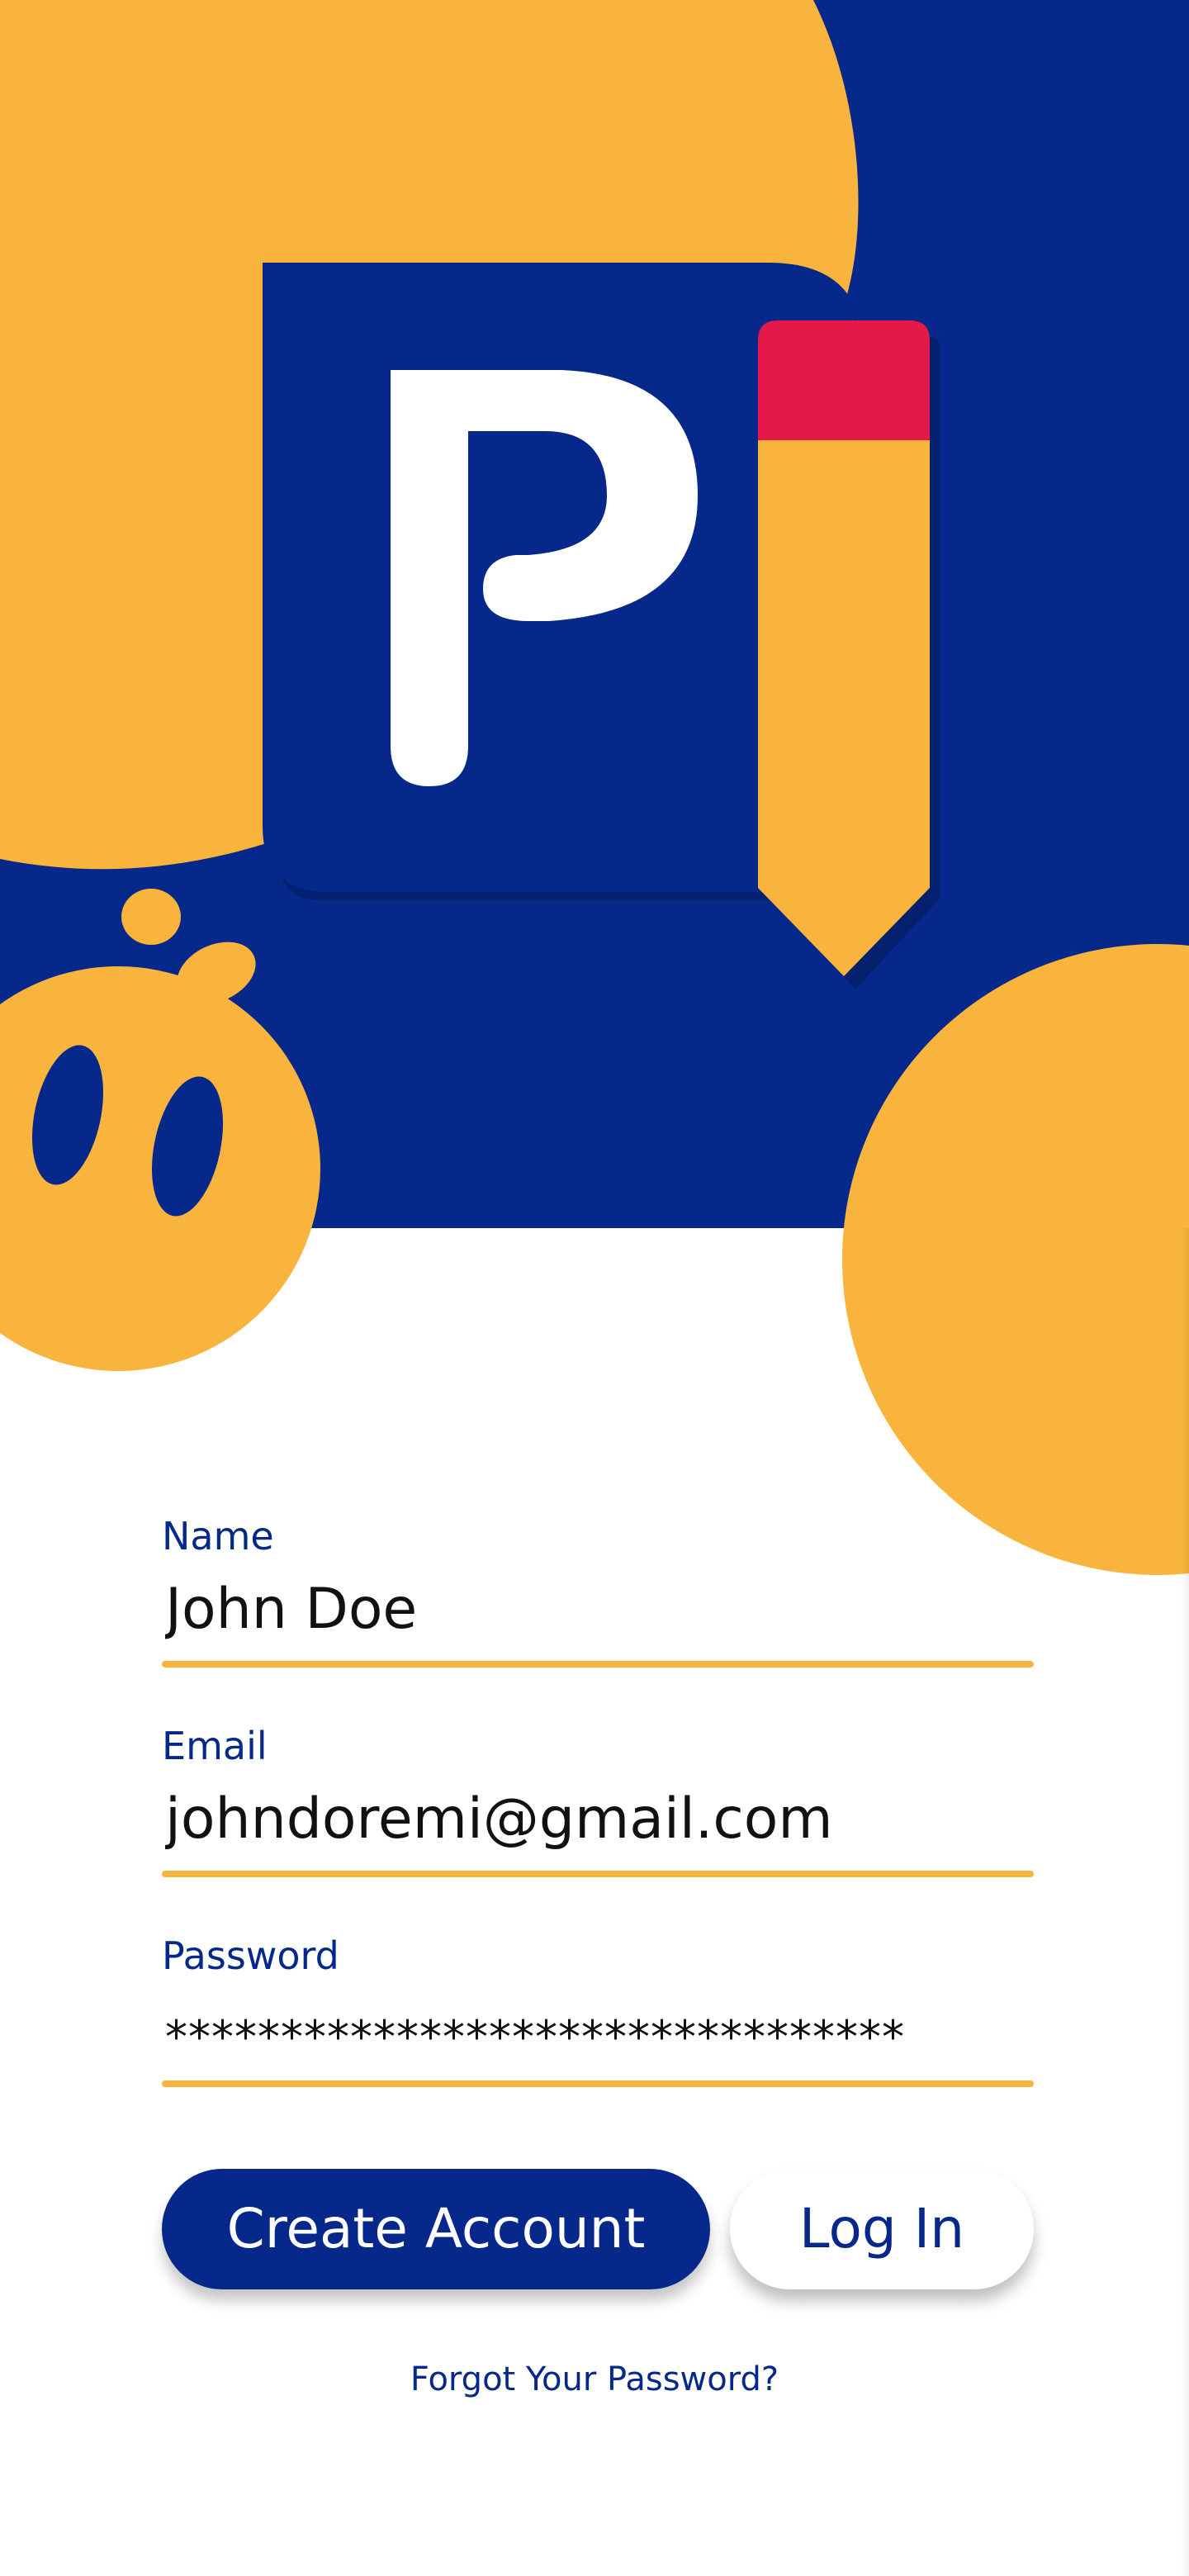 Image resolution: width=1189 pixels, height=2576 pixels. What do you see at coordinates (594, 1819) in the screenshot?
I see `email-input` at bounding box center [594, 1819].